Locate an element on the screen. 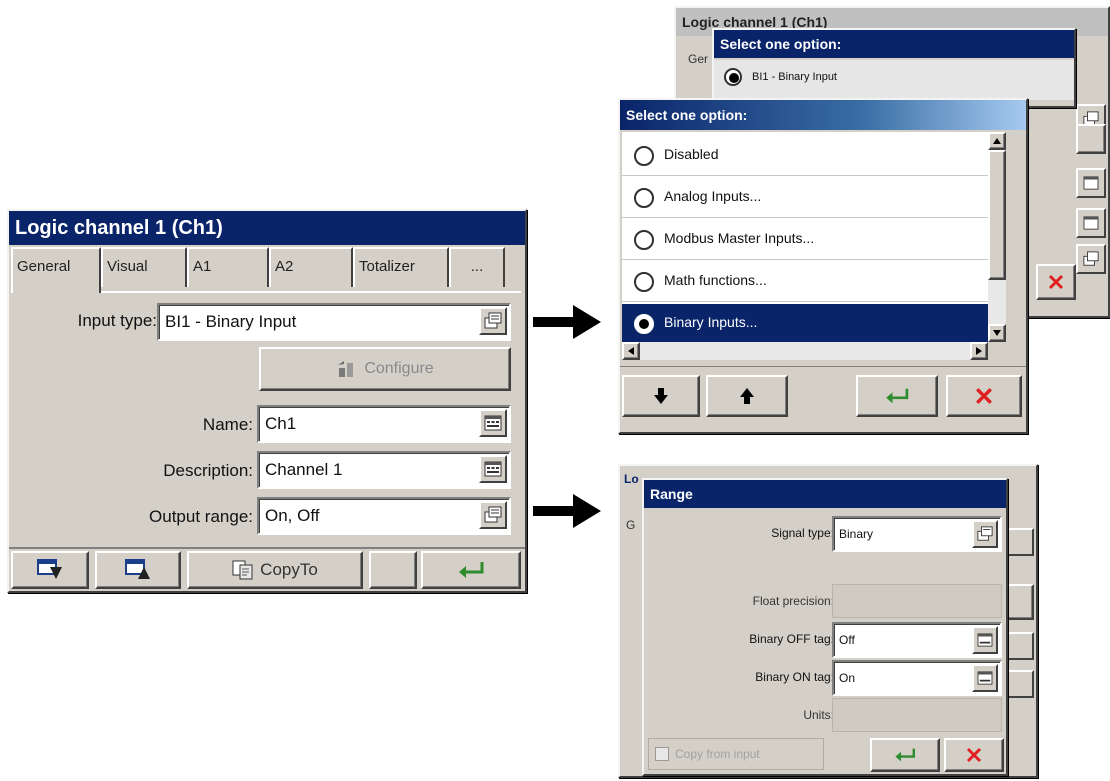 The height and width of the screenshot is (781, 1110). scroll-up-button is located at coordinates (997, 141).